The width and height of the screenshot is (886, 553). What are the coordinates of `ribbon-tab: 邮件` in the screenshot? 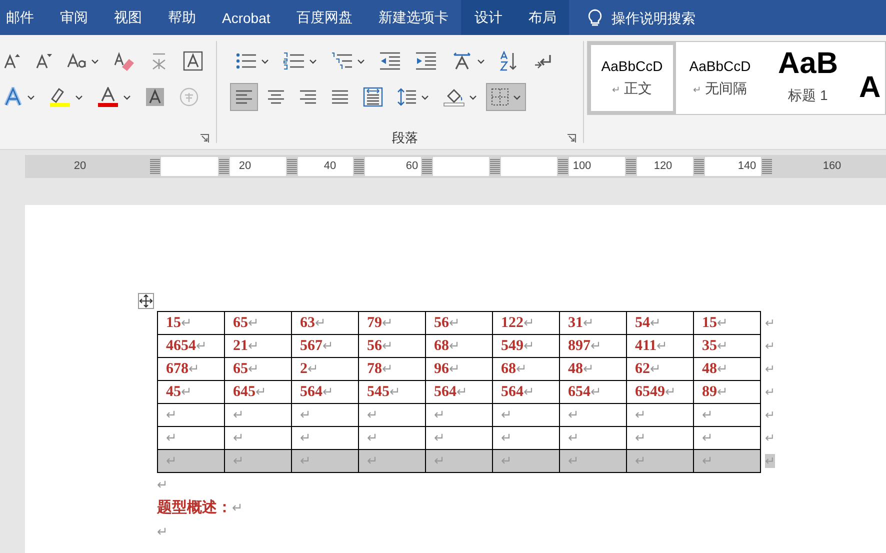 It's located at (23, 17).